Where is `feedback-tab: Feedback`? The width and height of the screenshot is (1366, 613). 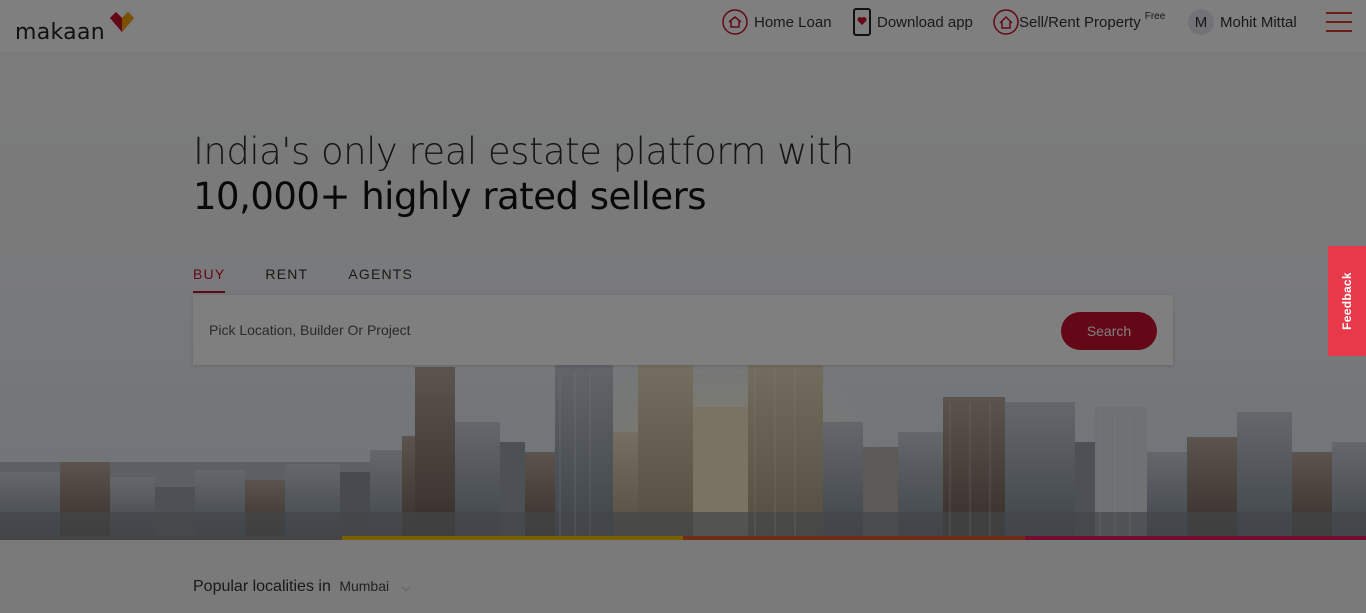
feedback-tab: Feedback is located at coordinates (1347, 301).